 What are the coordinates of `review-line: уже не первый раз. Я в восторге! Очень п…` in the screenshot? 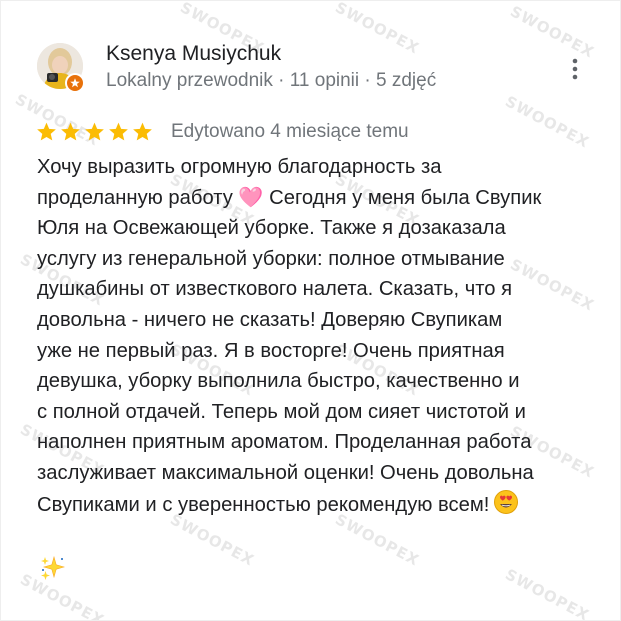 It's located at (271, 350).